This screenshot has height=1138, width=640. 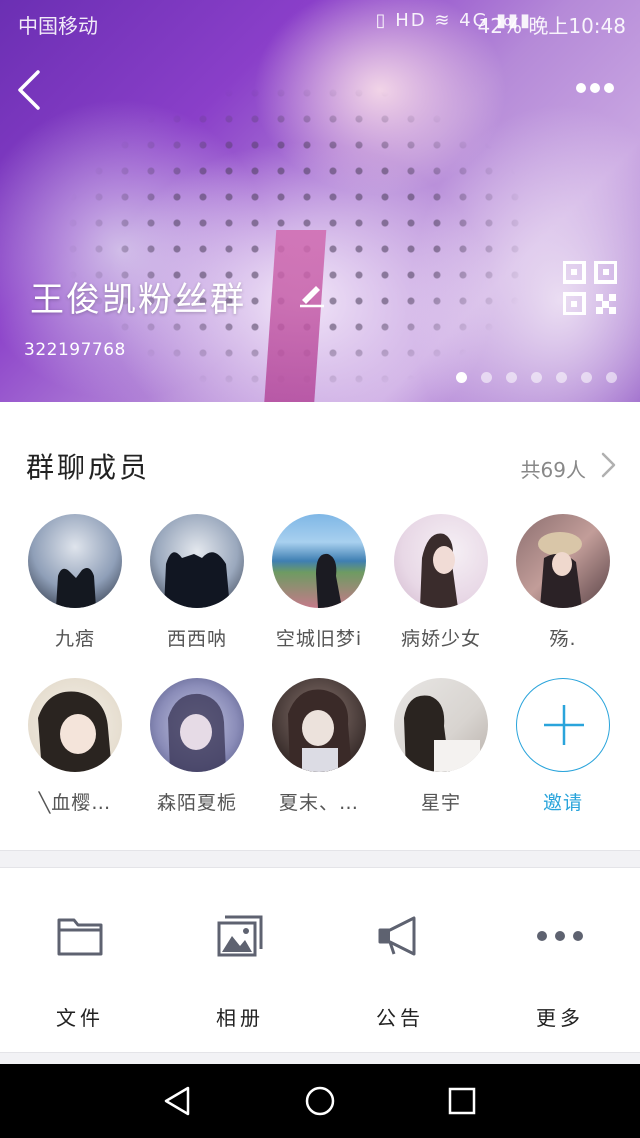 I want to click on member-item: 西西呐, so click(x=197, y=582).